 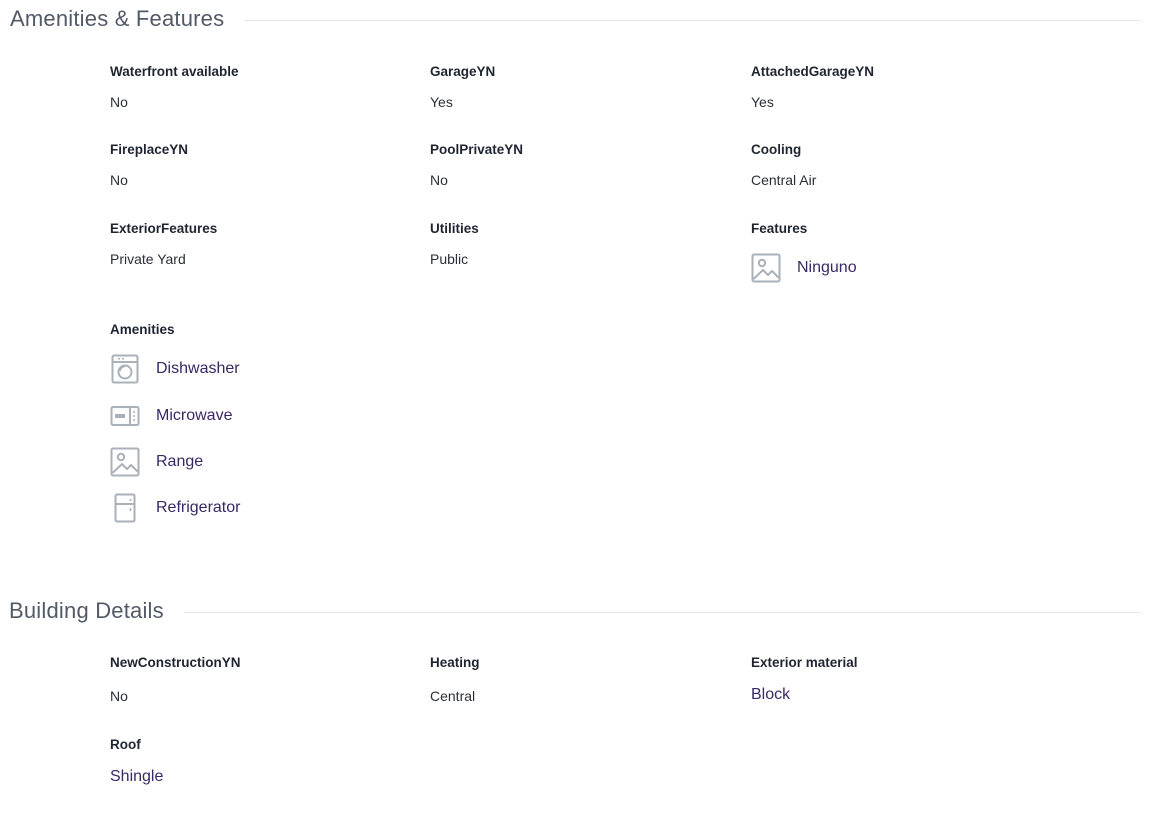 What do you see at coordinates (86, 610) in the screenshot?
I see `section-title: Building Details` at bounding box center [86, 610].